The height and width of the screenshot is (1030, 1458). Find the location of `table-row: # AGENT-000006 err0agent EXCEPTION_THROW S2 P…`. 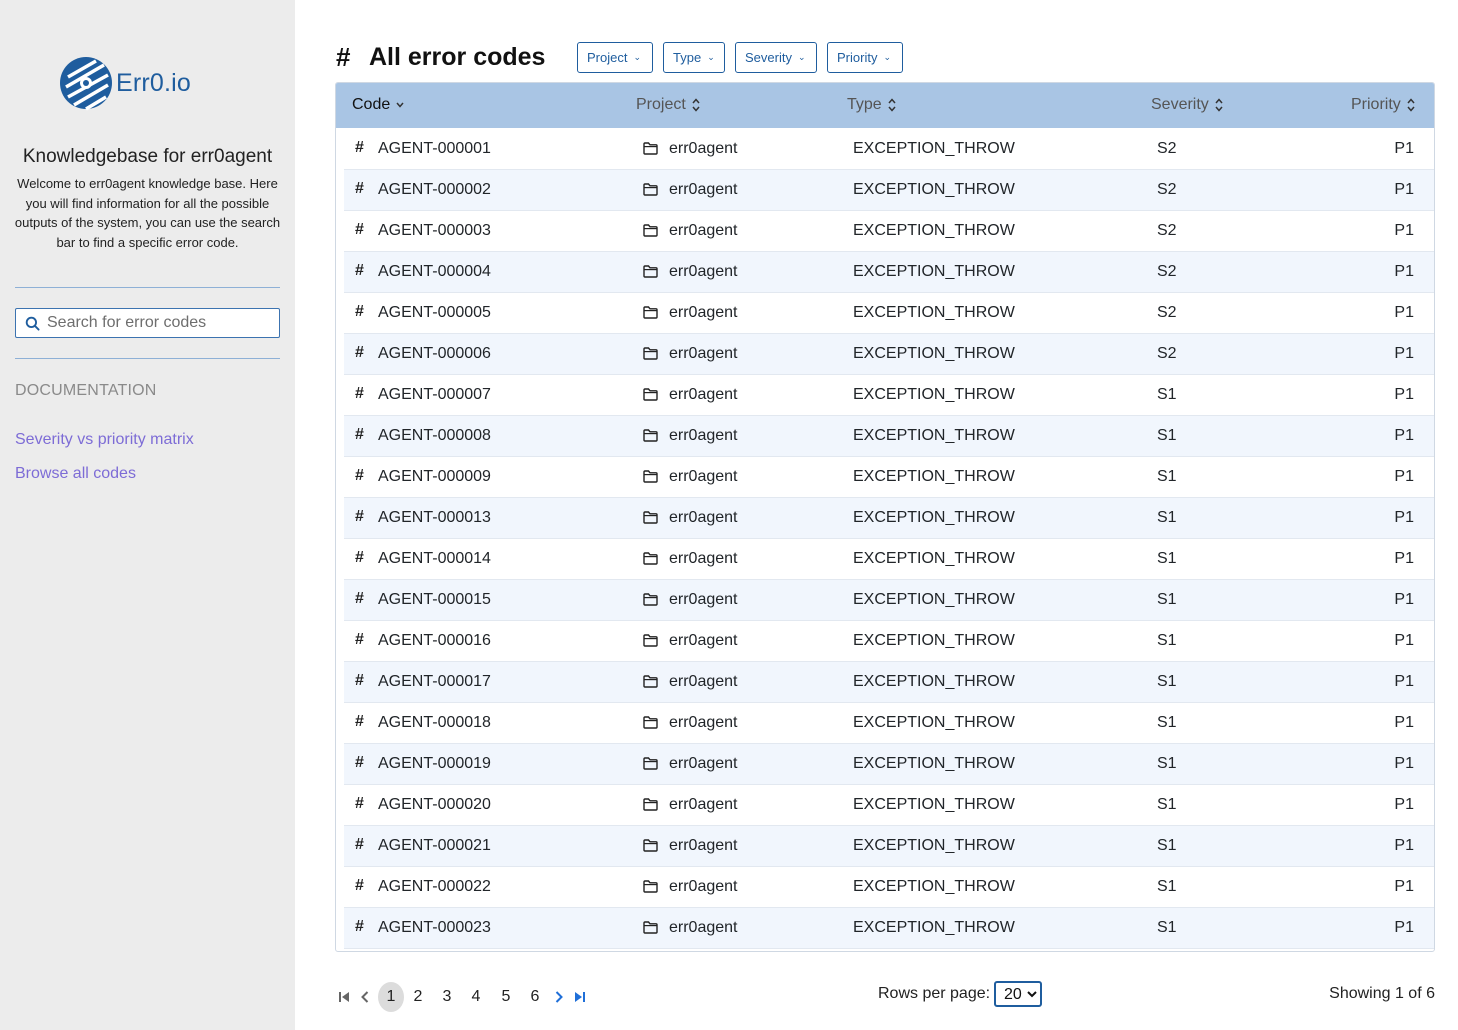

table-row: # AGENT-000006 err0agent EXCEPTION_THROW S2 P… is located at coordinates (889, 354).